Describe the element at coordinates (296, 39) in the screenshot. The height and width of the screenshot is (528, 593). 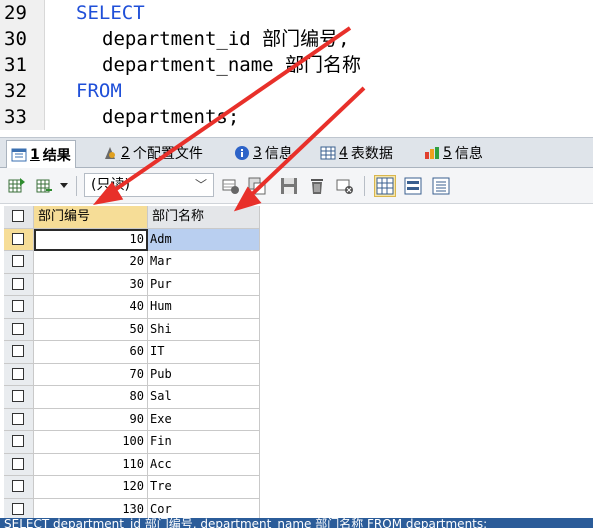
I see `code-line: 30 department_id 部门编号,` at that location.